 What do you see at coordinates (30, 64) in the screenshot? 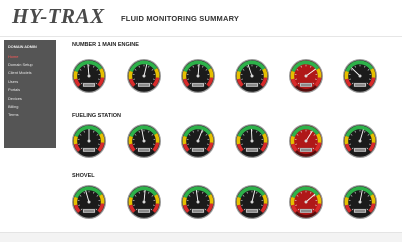
I see `sidebar-item-domain-setup: Domain Setup` at bounding box center [30, 64].